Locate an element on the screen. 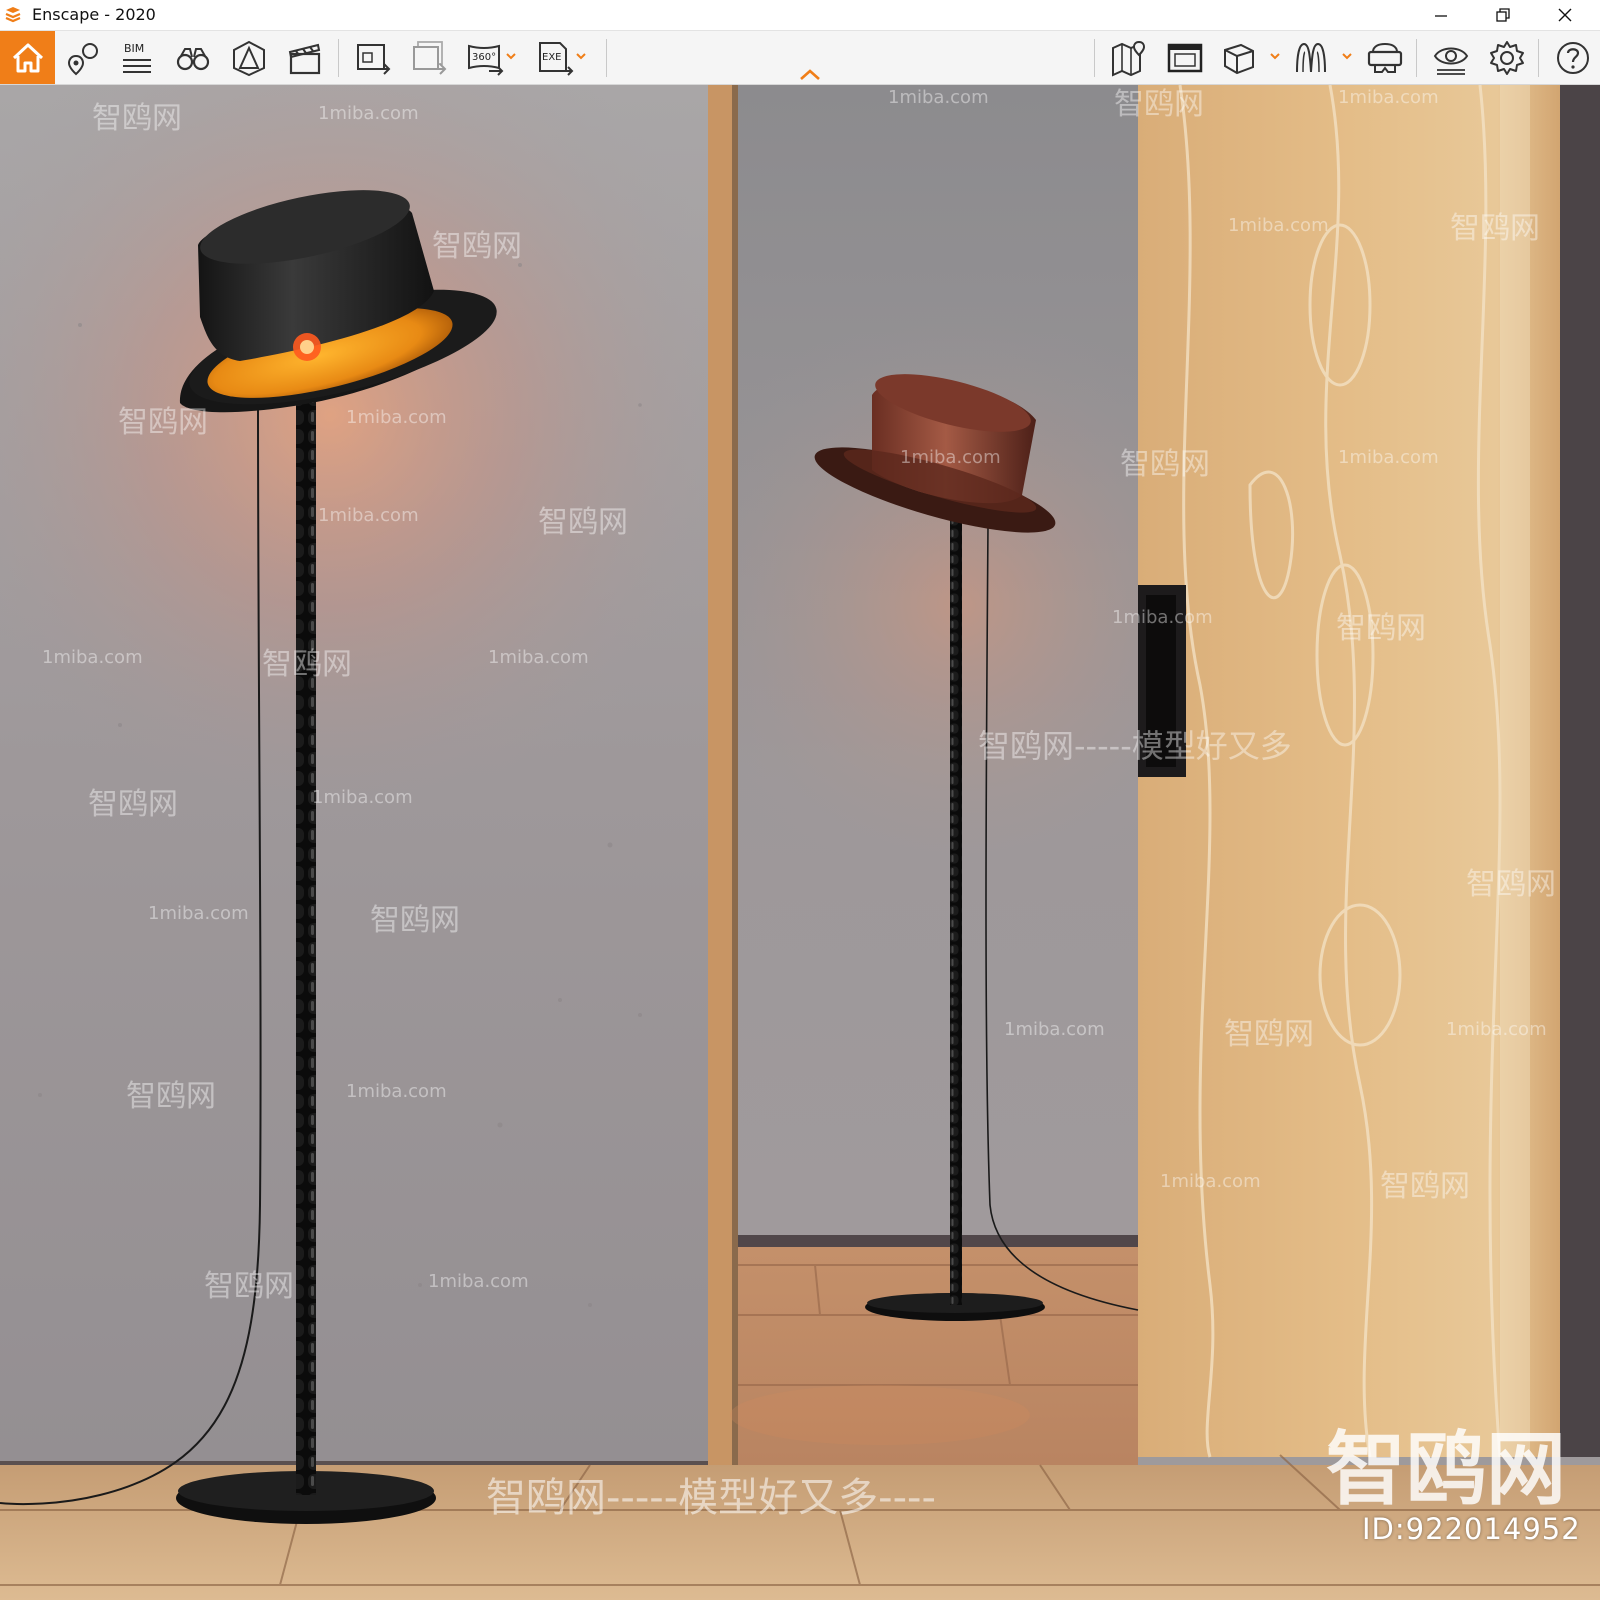  gear-icon is located at coordinates (1507, 58).